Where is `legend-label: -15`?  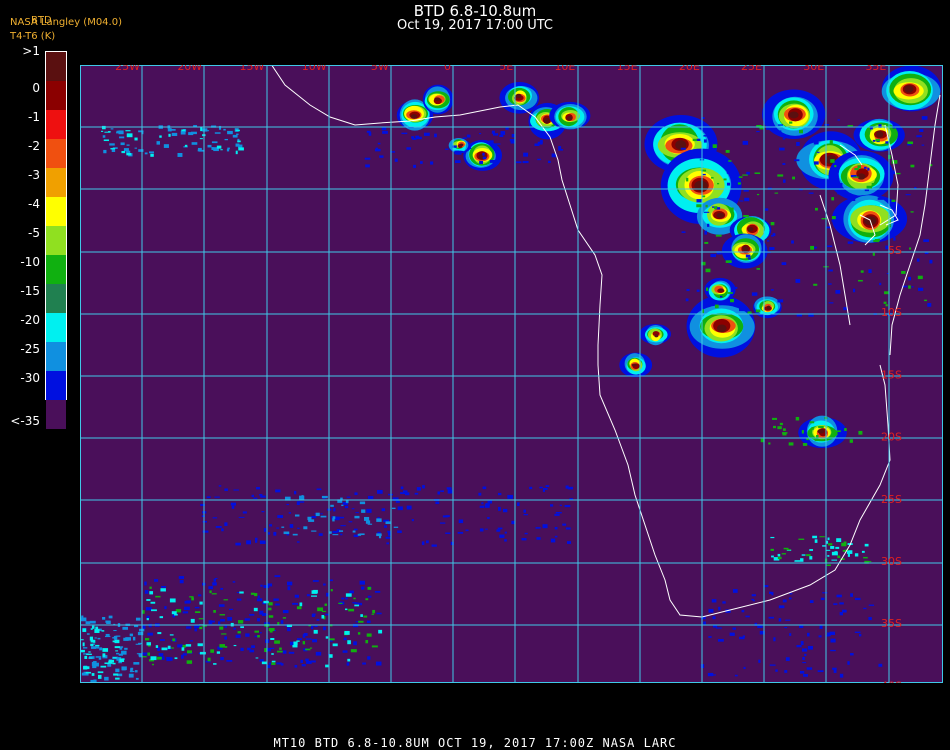 legend-label: -15 is located at coordinates (30, 291).